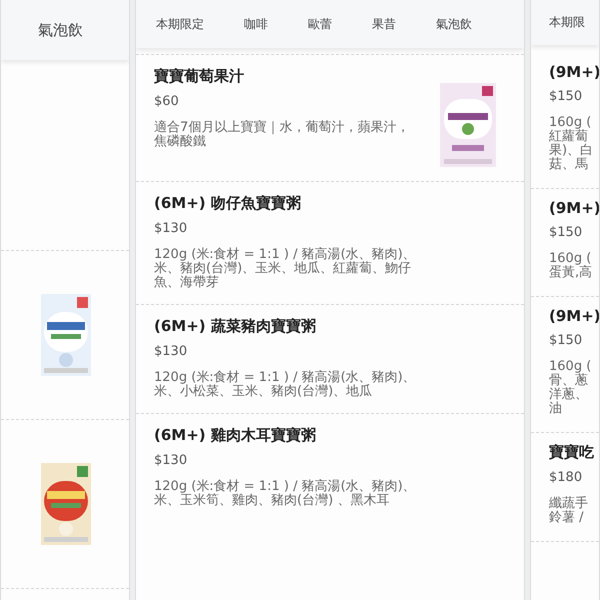 The height and width of the screenshot is (600, 600). I want to click on item-description: 紅蘿蔔, so click(568, 137).